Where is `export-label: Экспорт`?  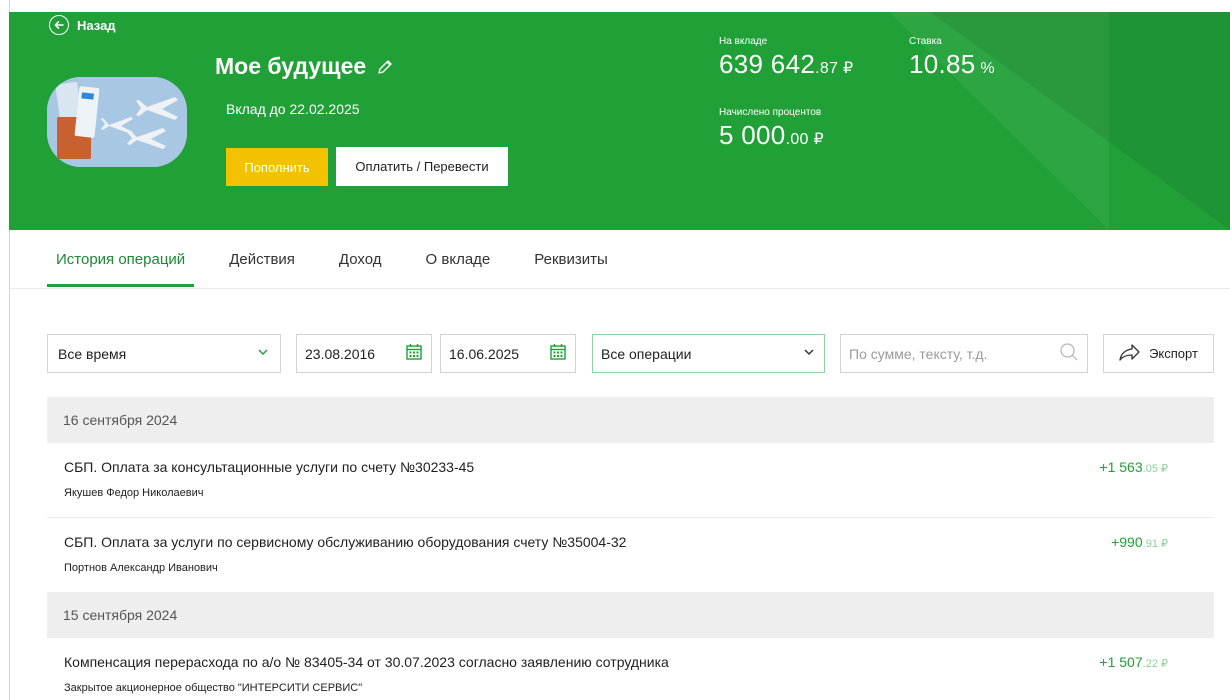
export-label: Экспорт is located at coordinates (1173, 353).